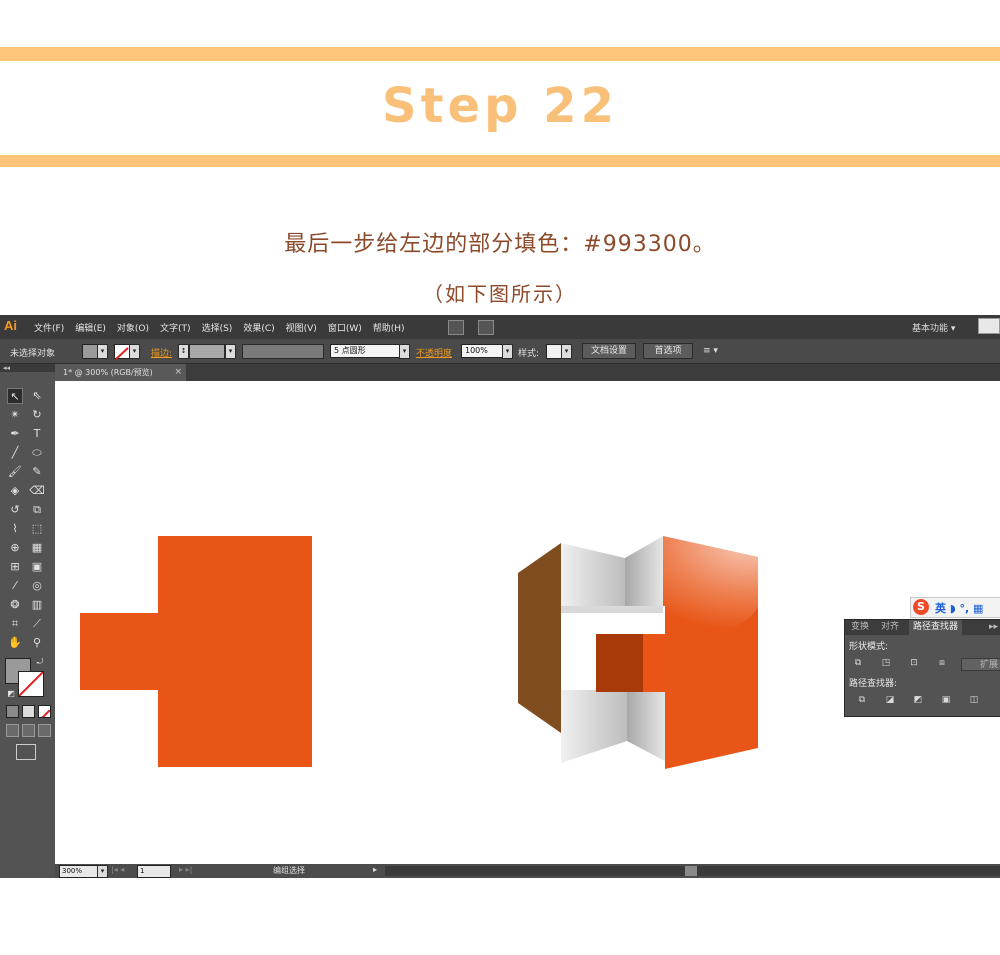  Describe the element at coordinates (37, 396) in the screenshot. I see `direct-selection-icon: ⇖` at that location.